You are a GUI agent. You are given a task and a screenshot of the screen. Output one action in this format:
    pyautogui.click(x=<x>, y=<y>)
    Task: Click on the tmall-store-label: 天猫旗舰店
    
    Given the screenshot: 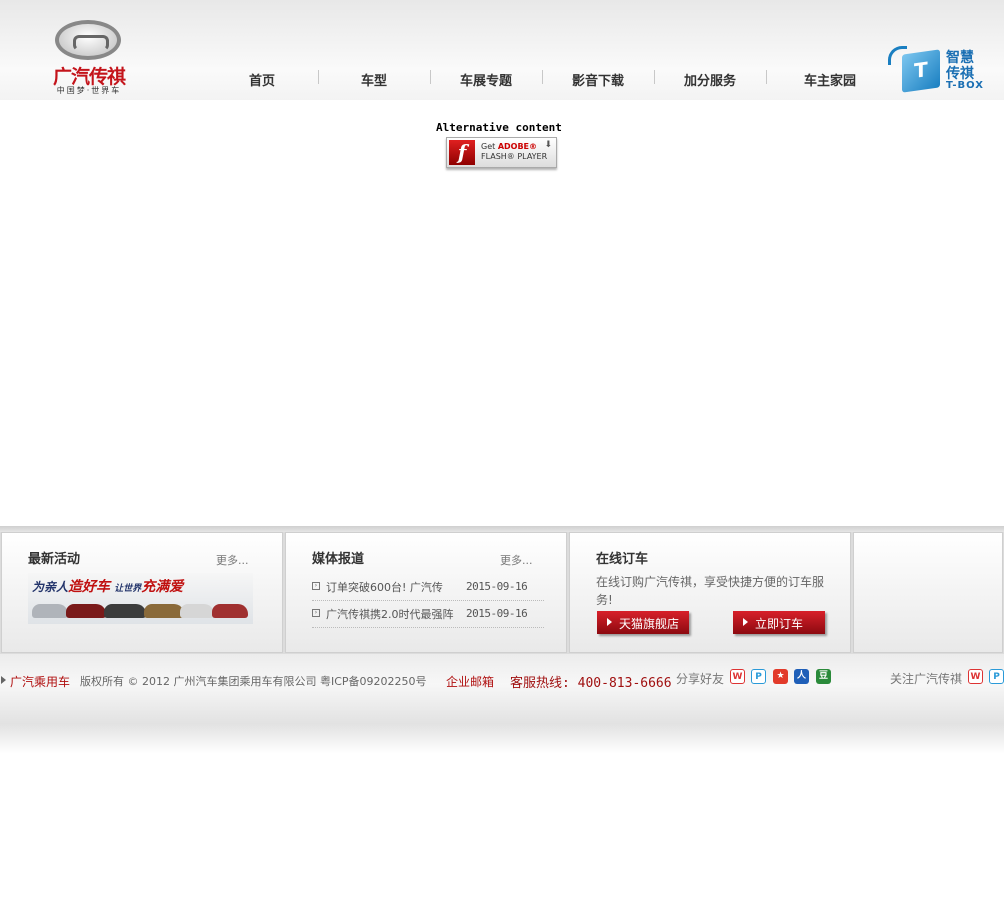 What is the action you would take?
    pyautogui.click(x=649, y=624)
    